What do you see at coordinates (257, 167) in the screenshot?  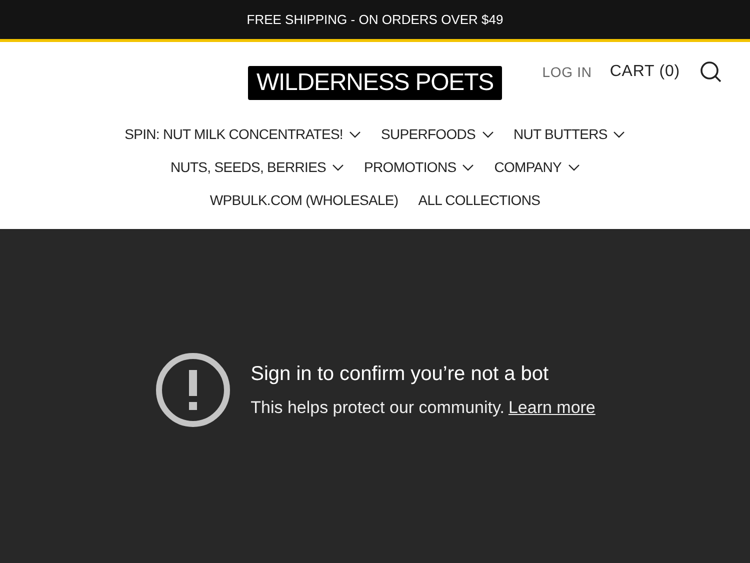 I see `nav-link: NUTS, SEEDS, BERRIES` at bounding box center [257, 167].